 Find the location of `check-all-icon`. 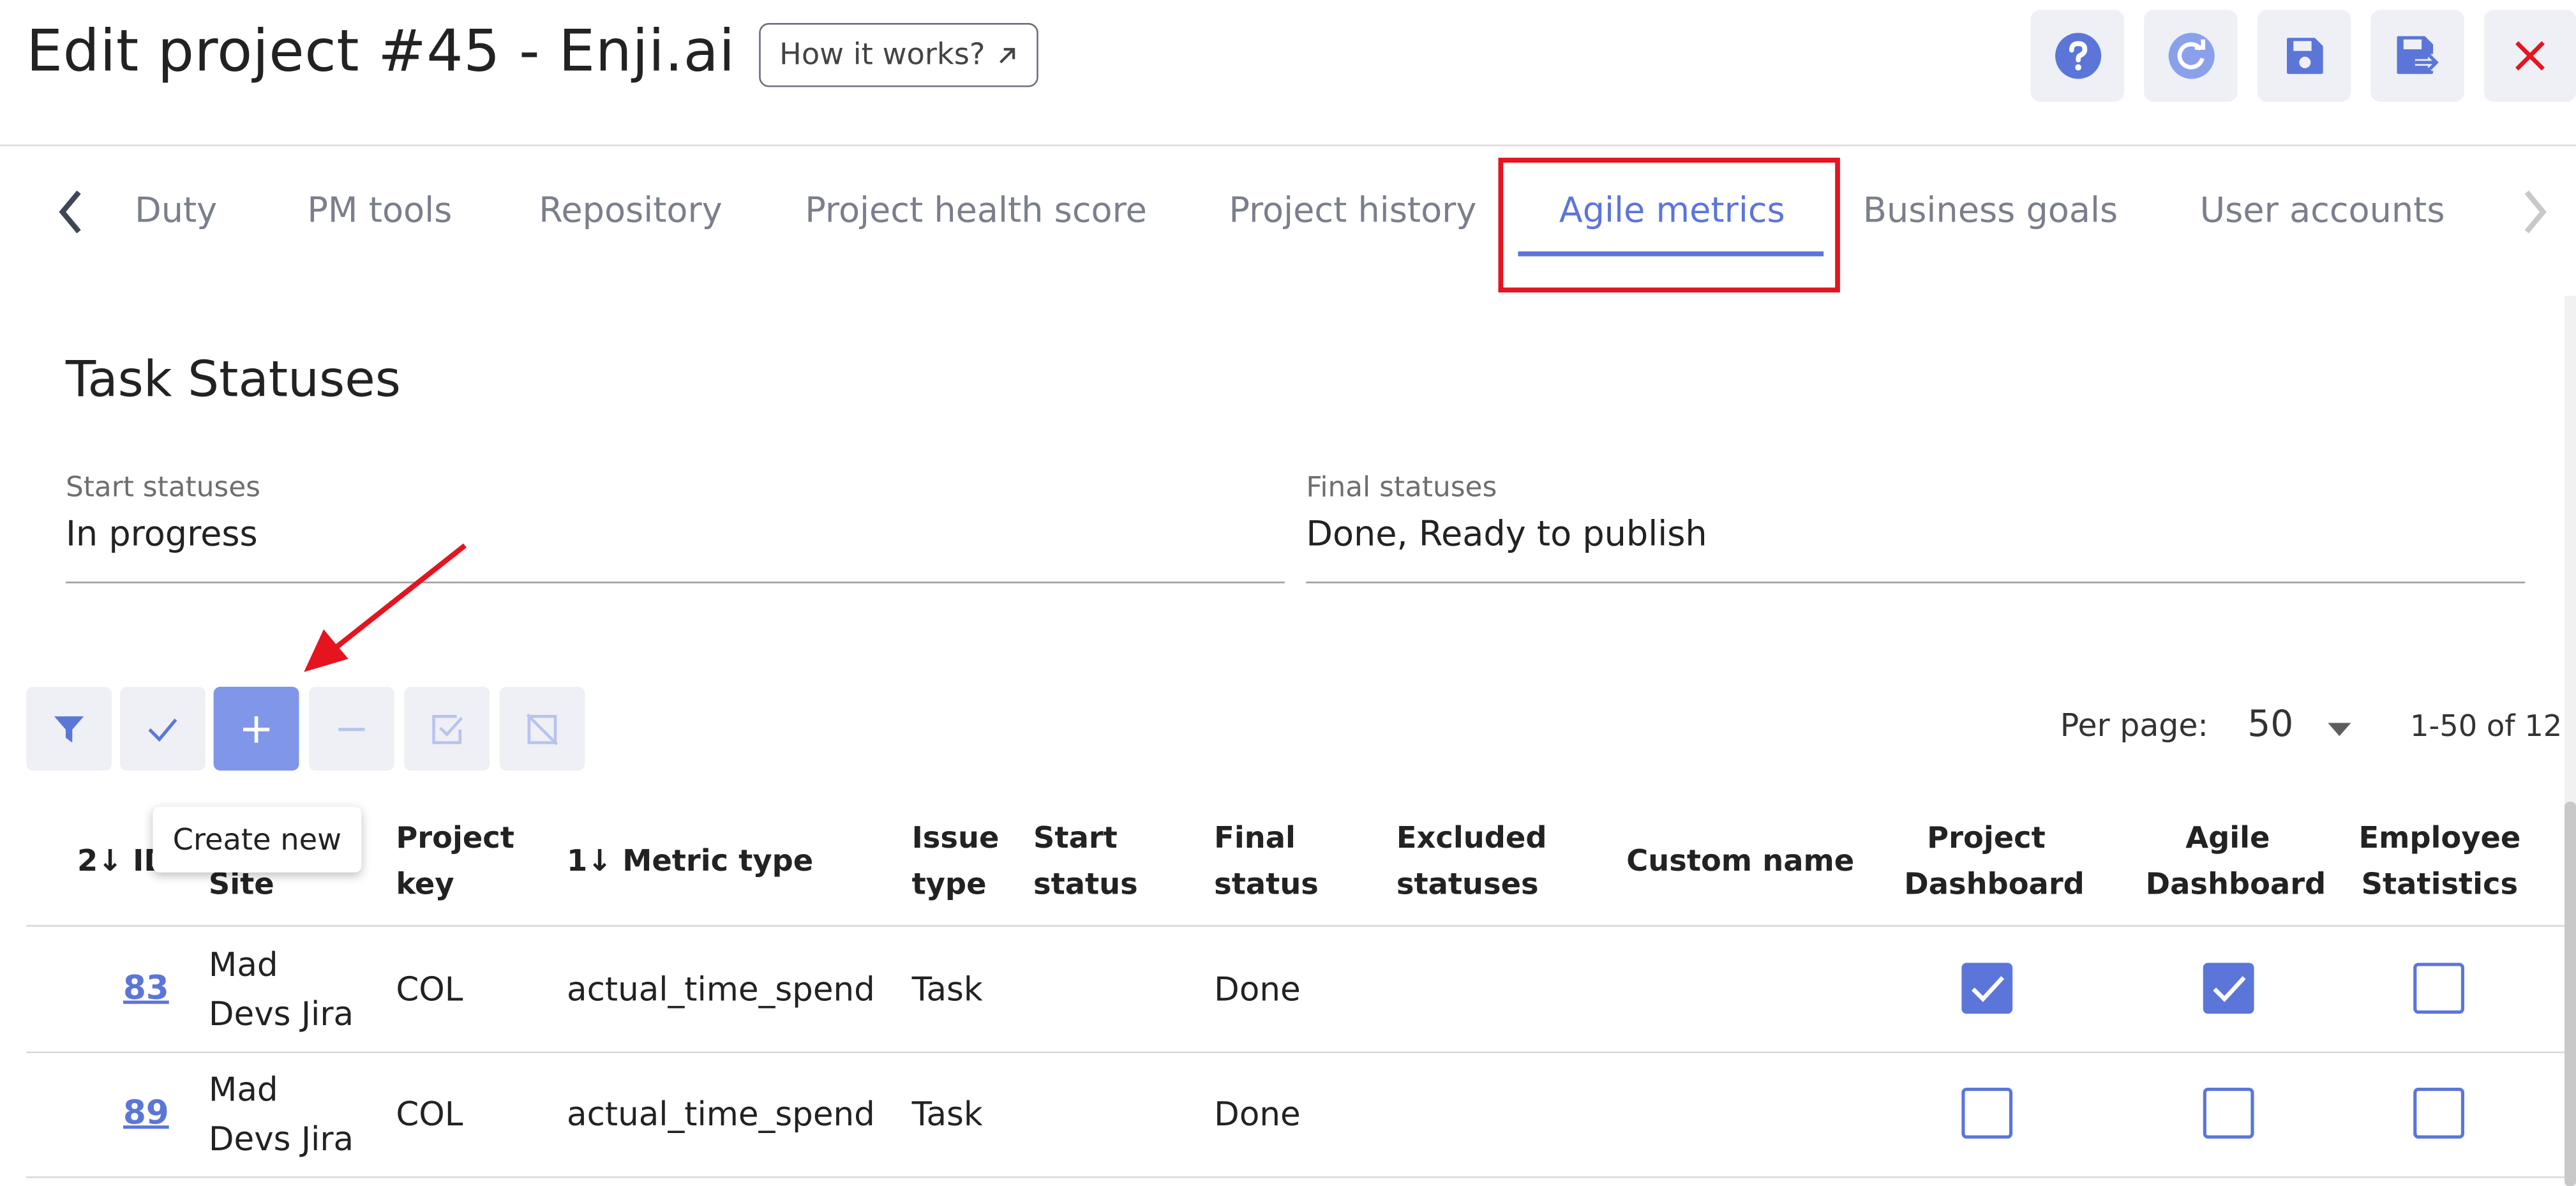

check-all-icon is located at coordinates (447, 729).